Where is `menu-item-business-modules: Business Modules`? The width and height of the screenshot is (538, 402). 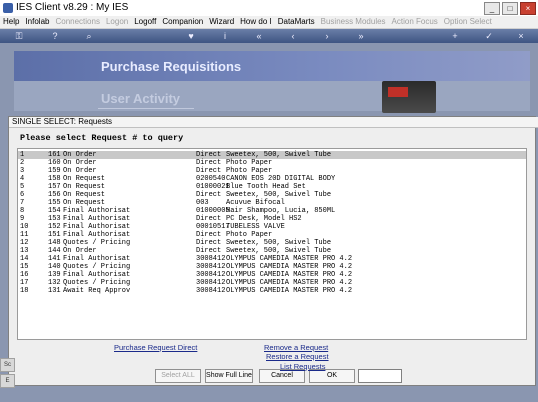
menu-item-business-modules: Business Modules is located at coordinates (353, 22).